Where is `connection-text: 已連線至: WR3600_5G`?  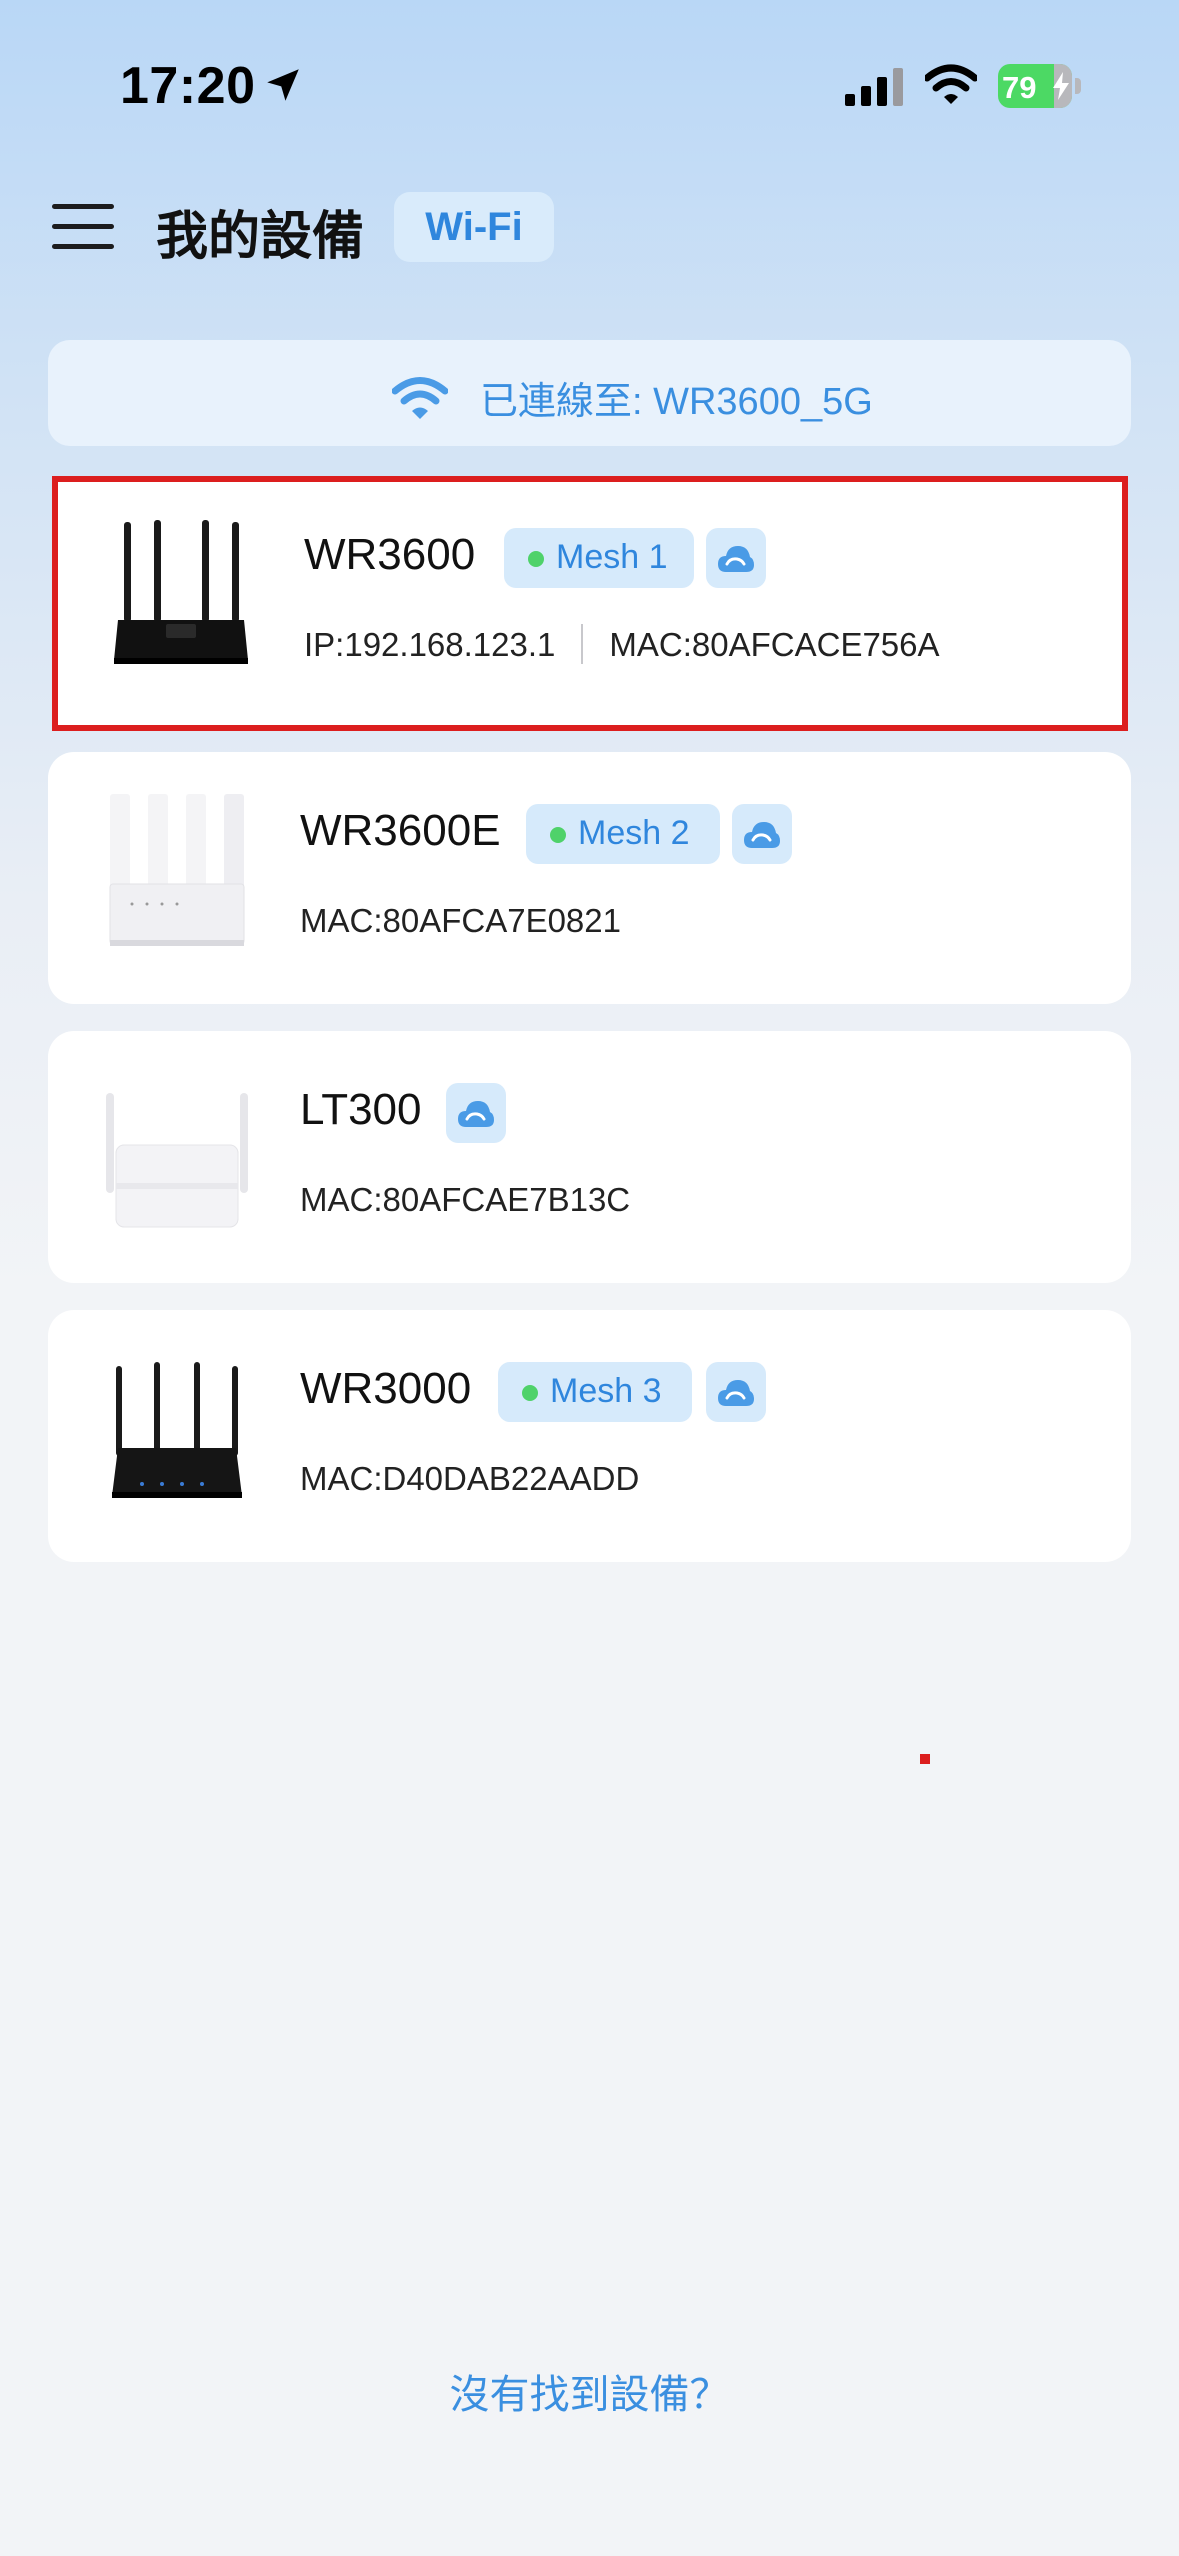
connection-text: 已連線至: WR3600_5G is located at coordinates (676, 402).